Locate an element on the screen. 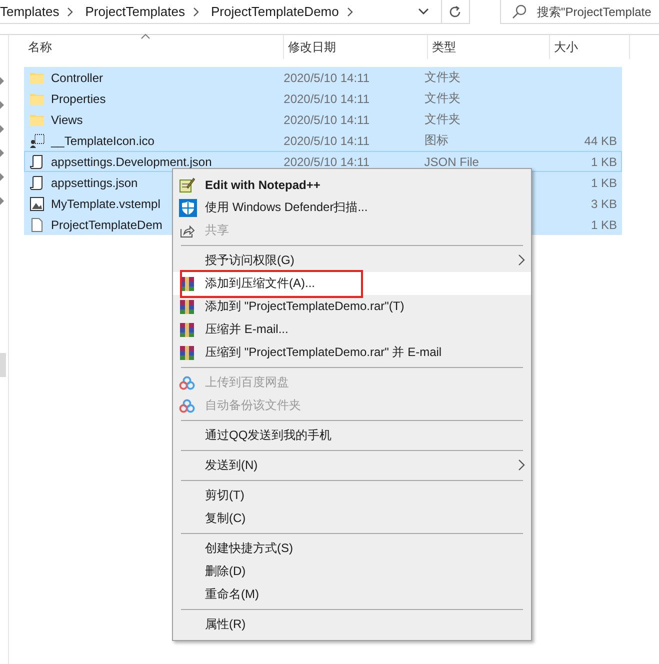  column-header: 修改日期 is located at coordinates (356, 47).